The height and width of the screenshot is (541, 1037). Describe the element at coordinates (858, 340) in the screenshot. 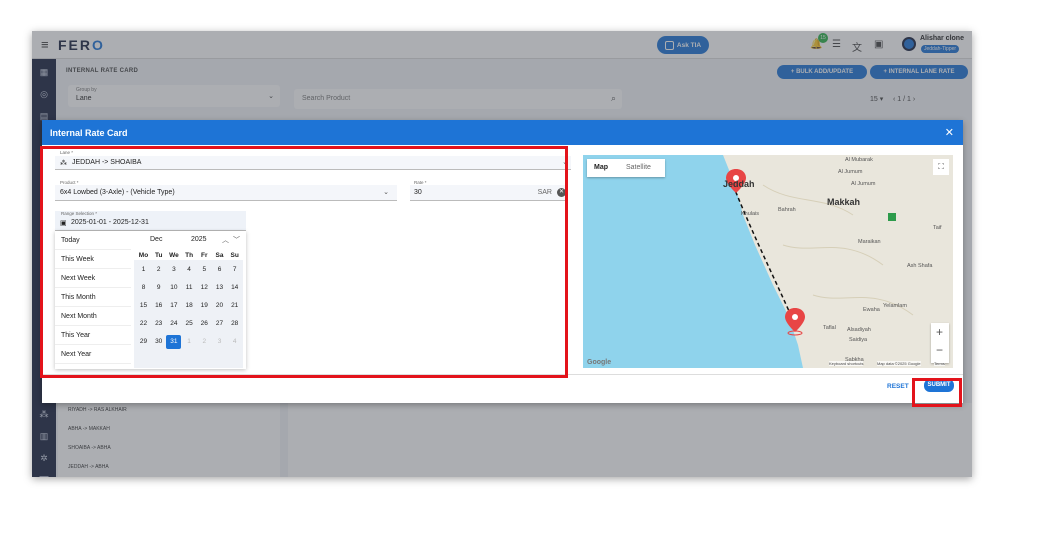

I see `map-label: Saidiya` at that location.